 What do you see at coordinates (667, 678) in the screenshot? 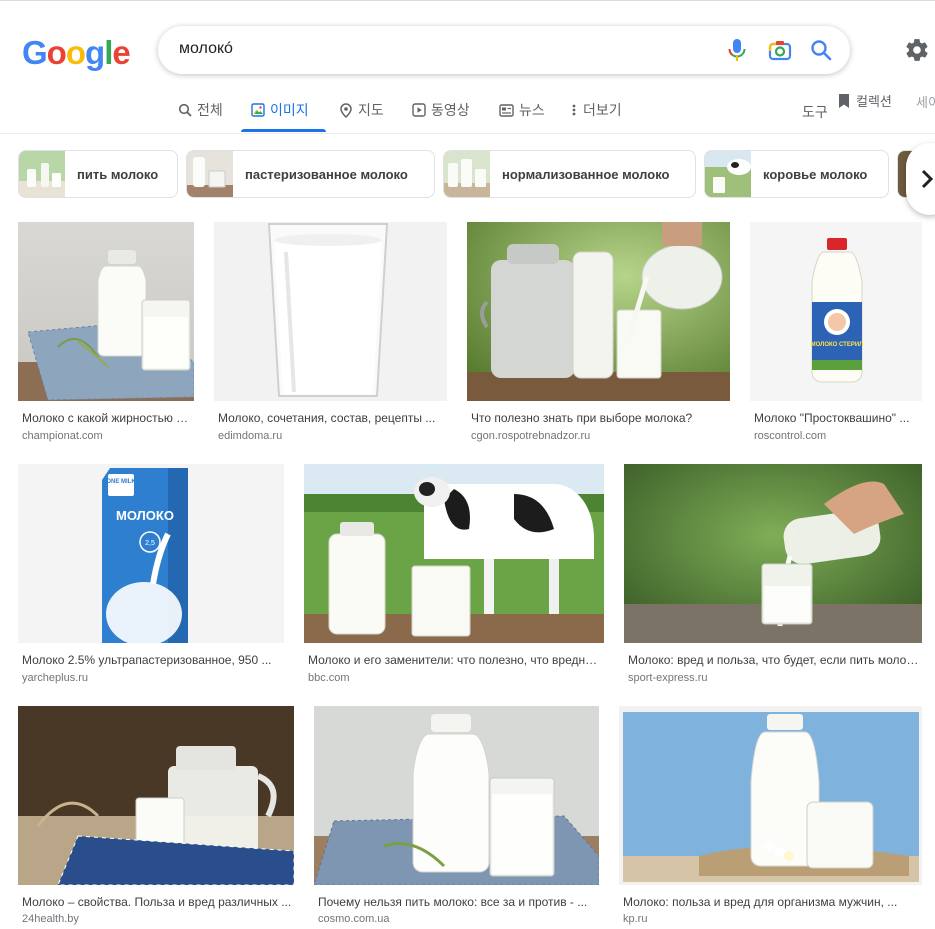
I see `result-source: sport-express.ru` at bounding box center [667, 678].